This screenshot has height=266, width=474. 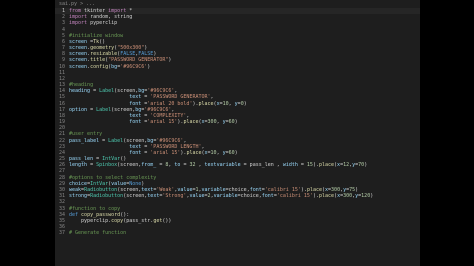 I want to click on code-token: length, so click(x=78, y=165).